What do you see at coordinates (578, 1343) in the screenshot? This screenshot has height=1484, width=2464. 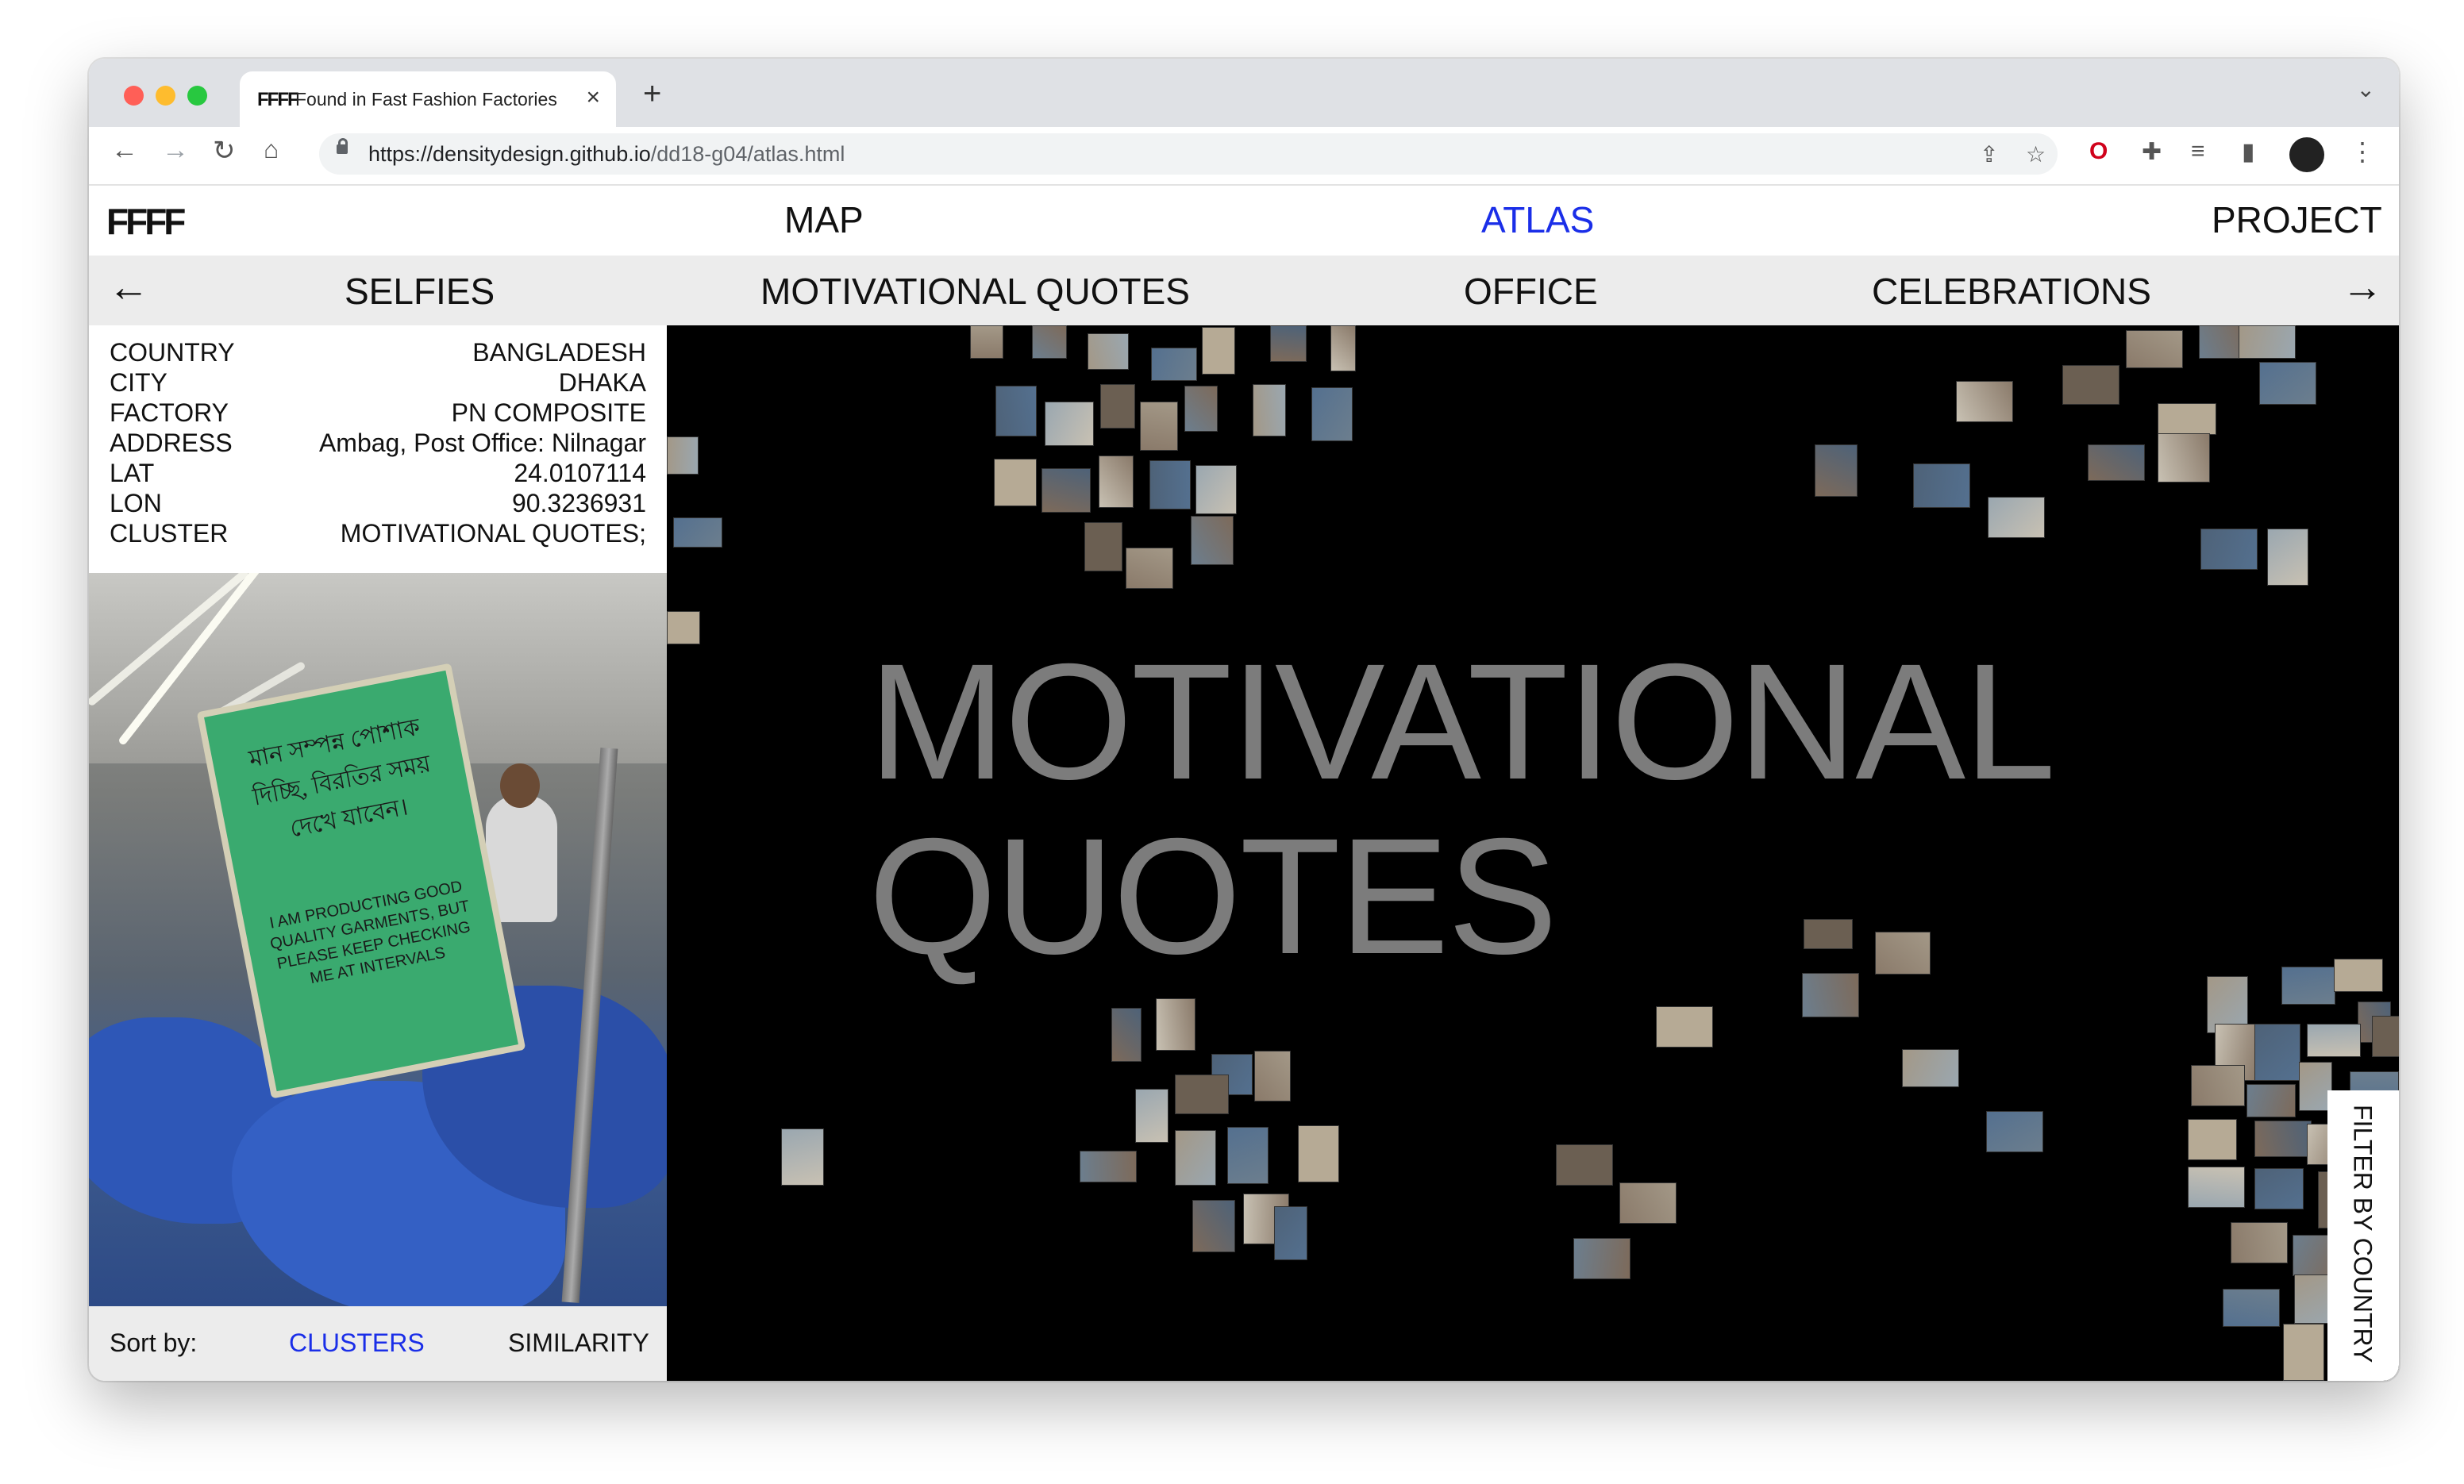 I see `sort-similarity-button: SIMILARITY` at bounding box center [578, 1343].